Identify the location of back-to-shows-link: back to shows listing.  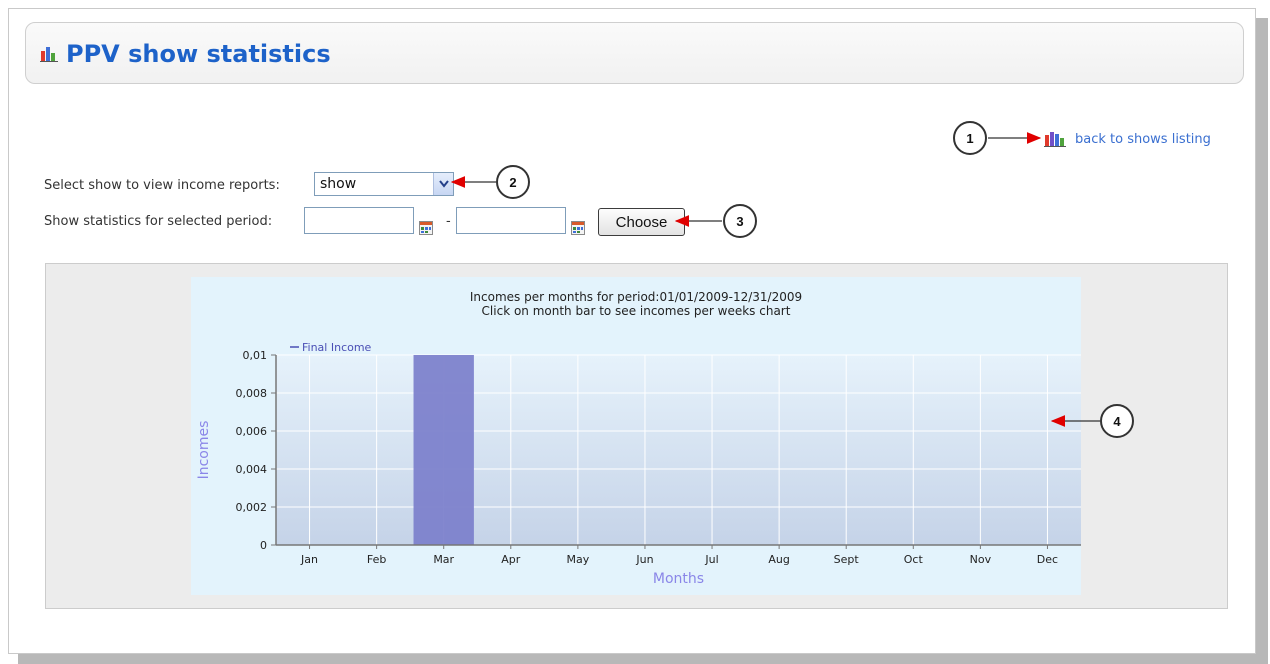
(1127, 139).